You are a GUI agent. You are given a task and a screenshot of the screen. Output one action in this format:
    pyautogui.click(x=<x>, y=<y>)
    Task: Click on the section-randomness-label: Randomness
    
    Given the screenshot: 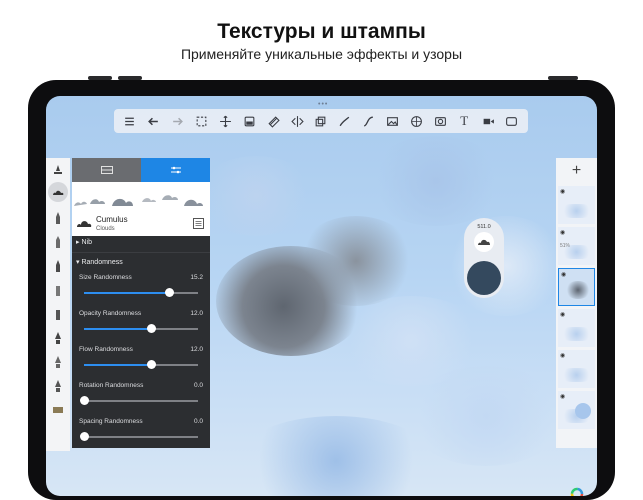 What is the action you would take?
    pyautogui.click(x=102, y=262)
    